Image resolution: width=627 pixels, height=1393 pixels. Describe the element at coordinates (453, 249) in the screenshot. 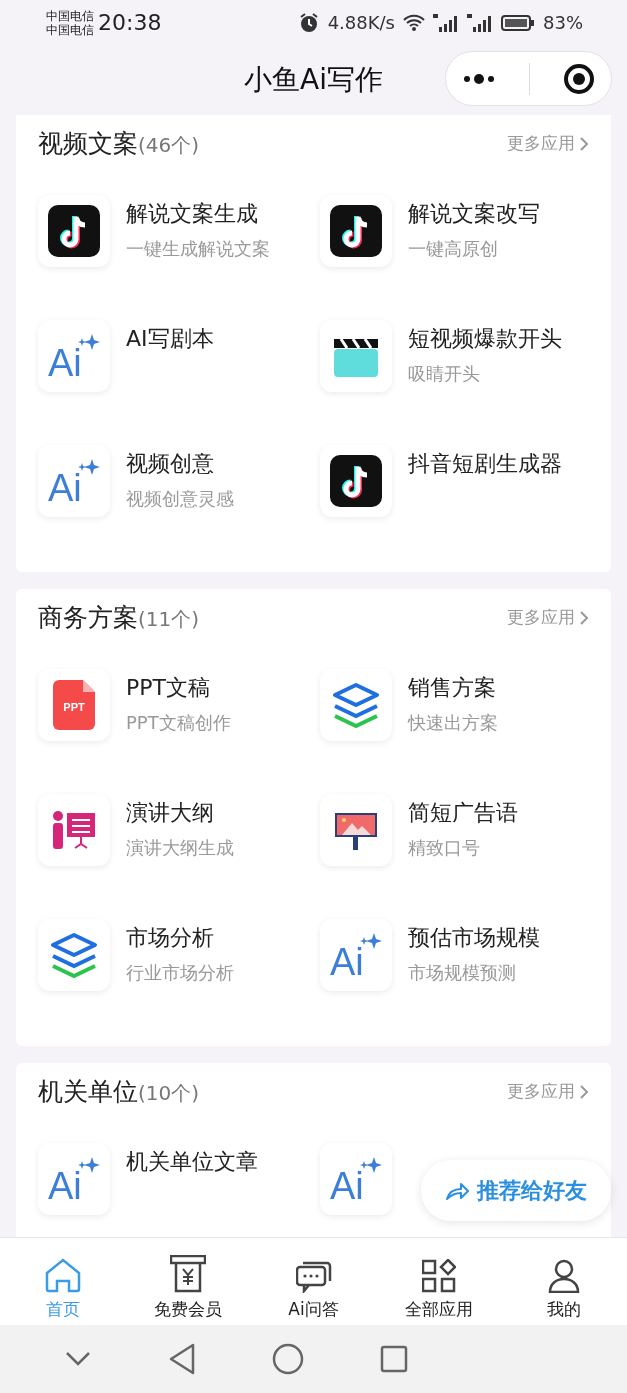

I see `app-subtitle: 一键高原创` at that location.